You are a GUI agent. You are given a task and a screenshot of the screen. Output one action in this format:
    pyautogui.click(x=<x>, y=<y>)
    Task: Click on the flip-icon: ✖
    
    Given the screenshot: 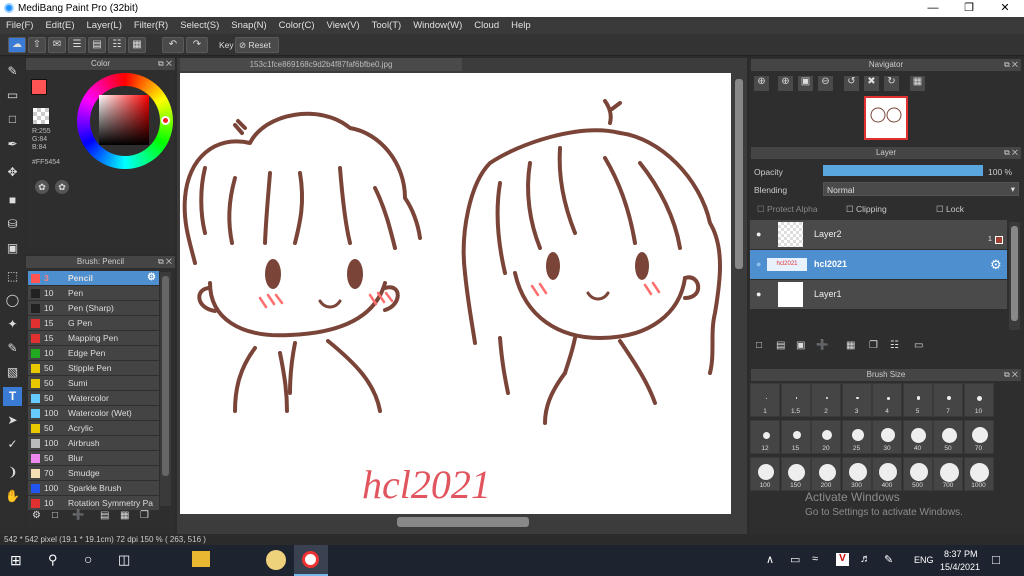 What is the action you would take?
    pyautogui.click(x=871, y=83)
    